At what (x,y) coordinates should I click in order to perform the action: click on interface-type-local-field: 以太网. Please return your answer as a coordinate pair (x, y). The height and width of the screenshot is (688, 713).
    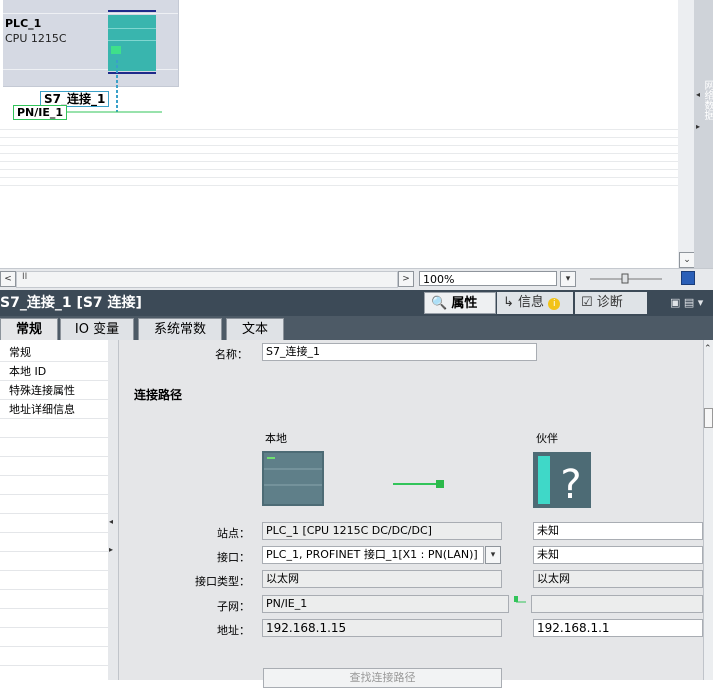
    Looking at the image, I should click on (382, 579).